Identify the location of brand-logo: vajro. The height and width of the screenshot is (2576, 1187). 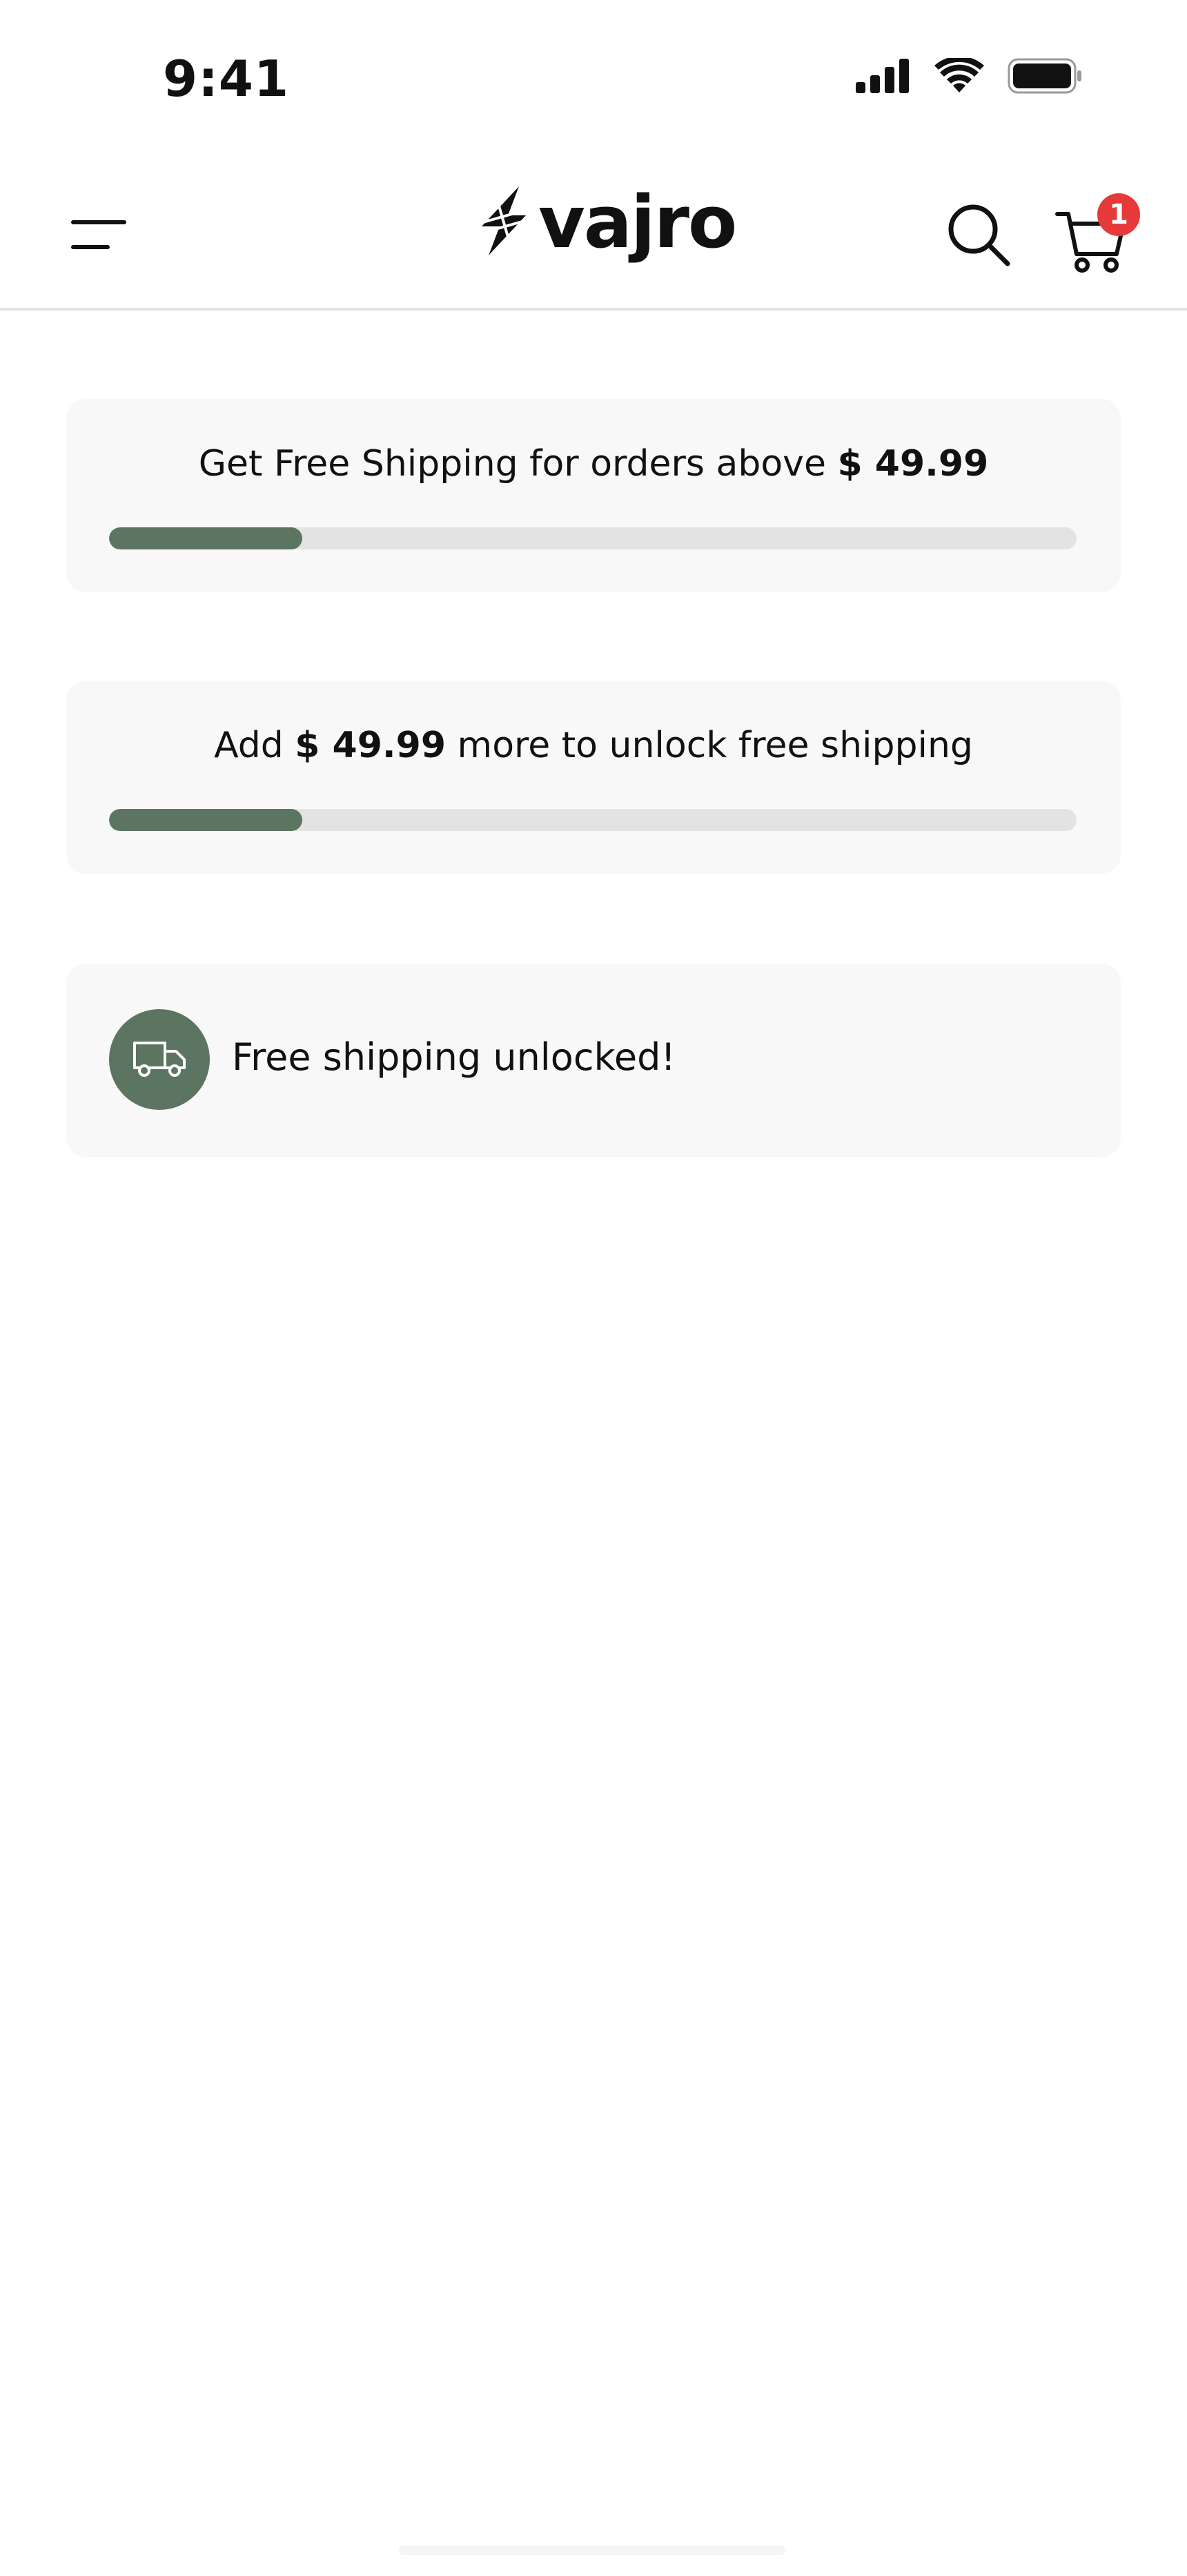
(607, 222).